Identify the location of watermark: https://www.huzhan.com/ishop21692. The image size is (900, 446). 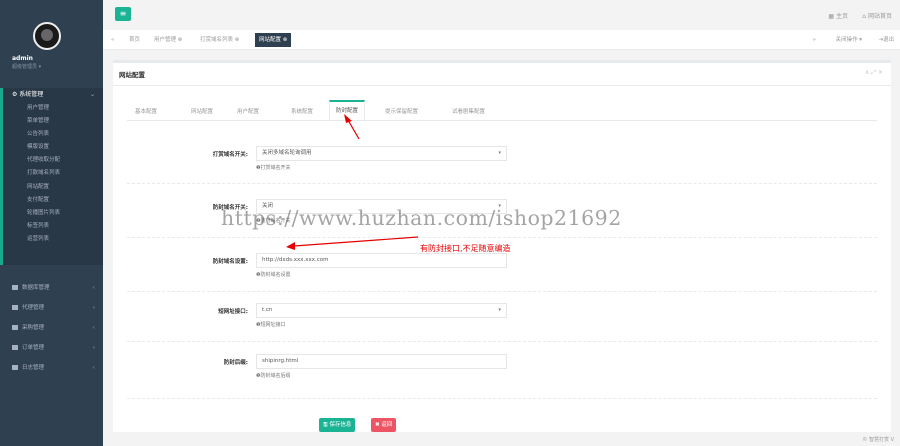
(421, 218).